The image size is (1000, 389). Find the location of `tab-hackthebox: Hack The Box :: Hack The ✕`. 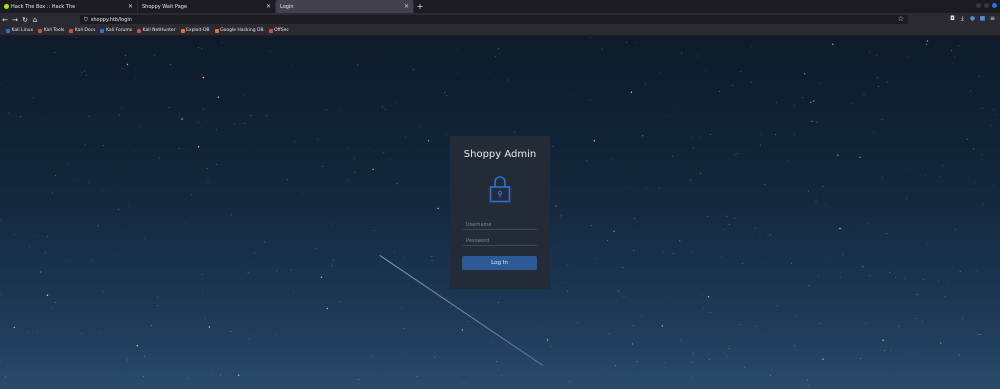

tab-hackthebox: Hack The Box :: Hack The ✕ is located at coordinates (69, 6).